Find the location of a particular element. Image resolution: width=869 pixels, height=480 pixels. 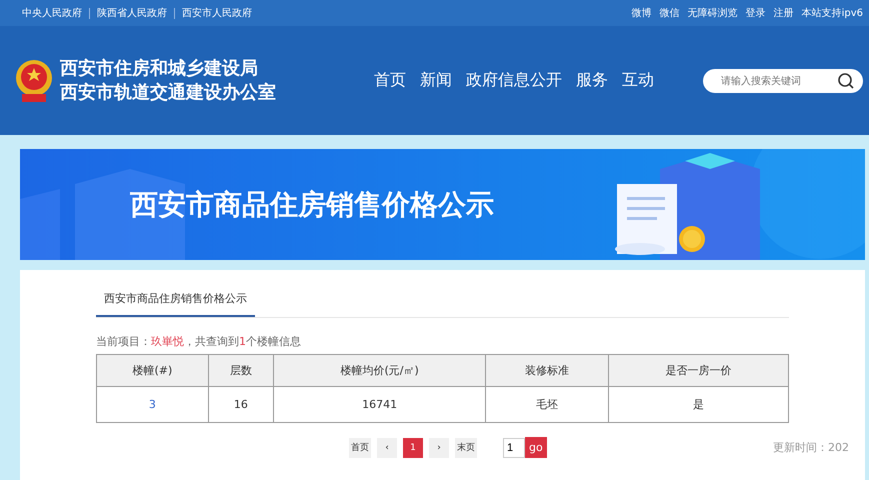

search-field: 请输入搜索关键词 is located at coordinates (783, 81).